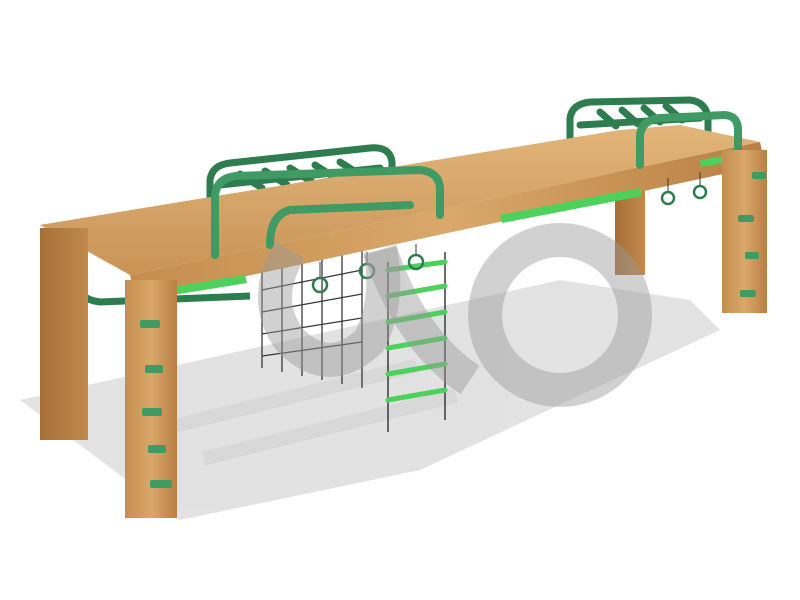  What do you see at coordinates (64, 334) in the screenshot?
I see `leg-front-left-back` at bounding box center [64, 334].